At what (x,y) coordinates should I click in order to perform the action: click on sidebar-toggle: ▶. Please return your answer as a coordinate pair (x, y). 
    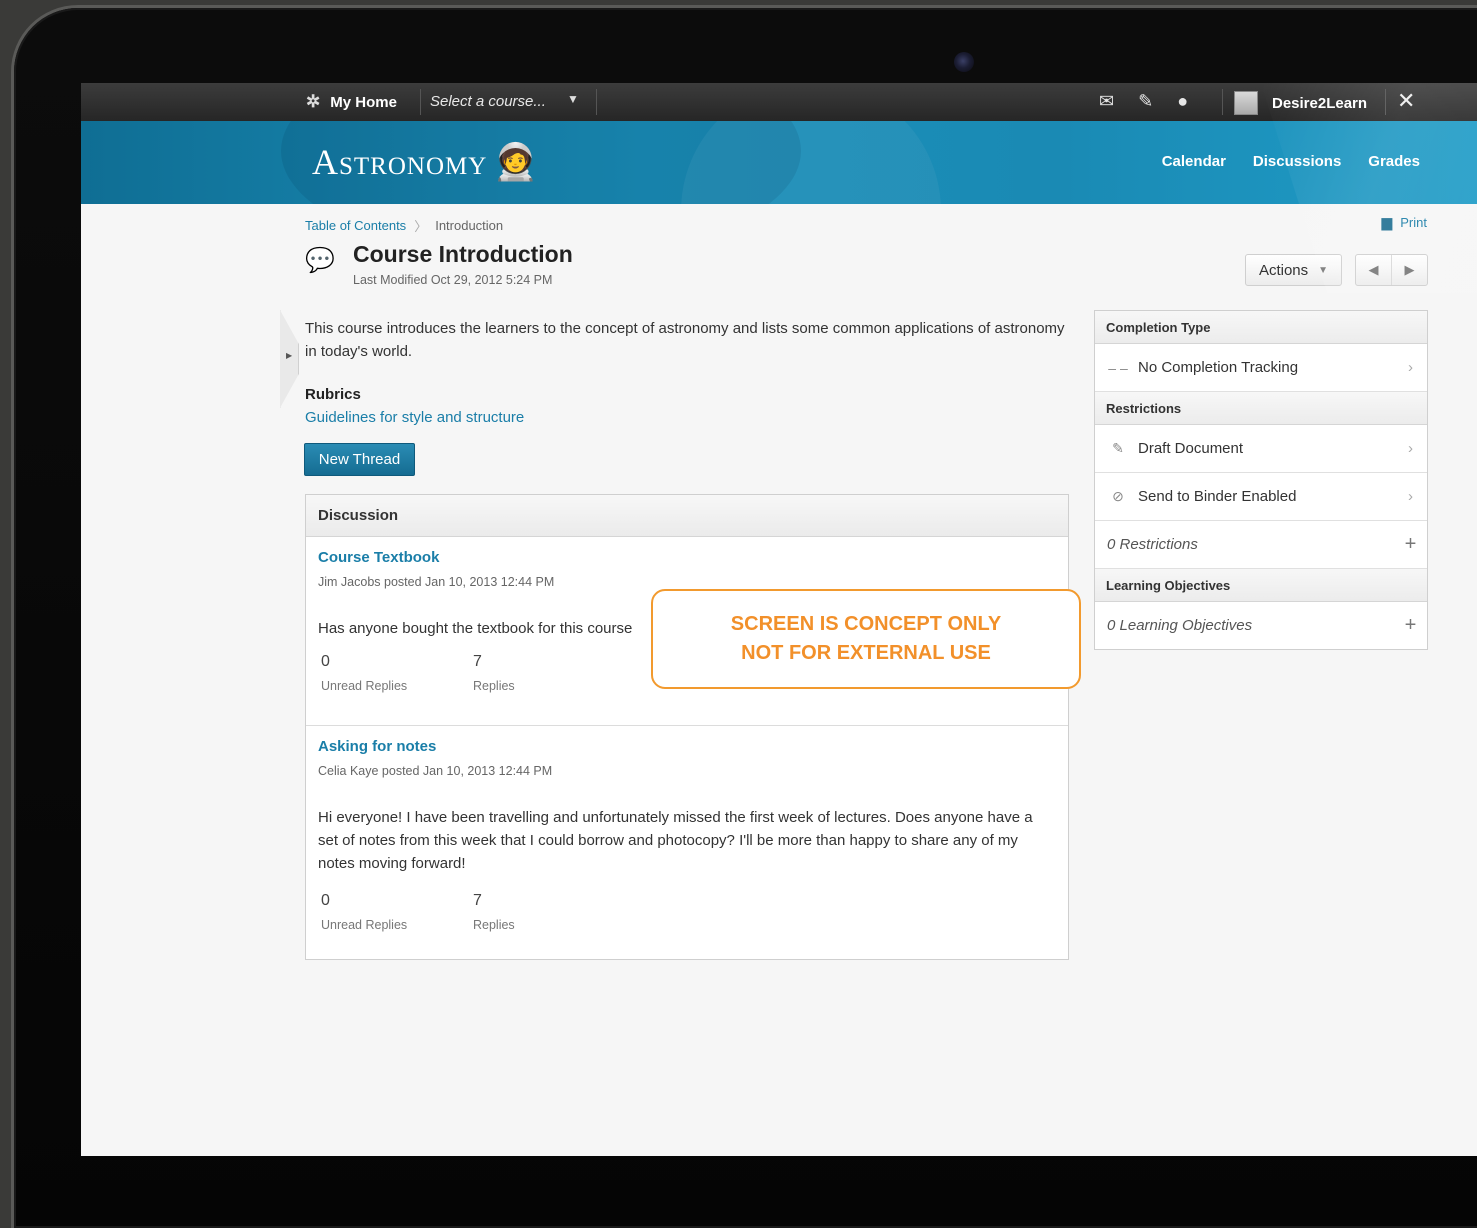
    Looking at the image, I should click on (289, 359).